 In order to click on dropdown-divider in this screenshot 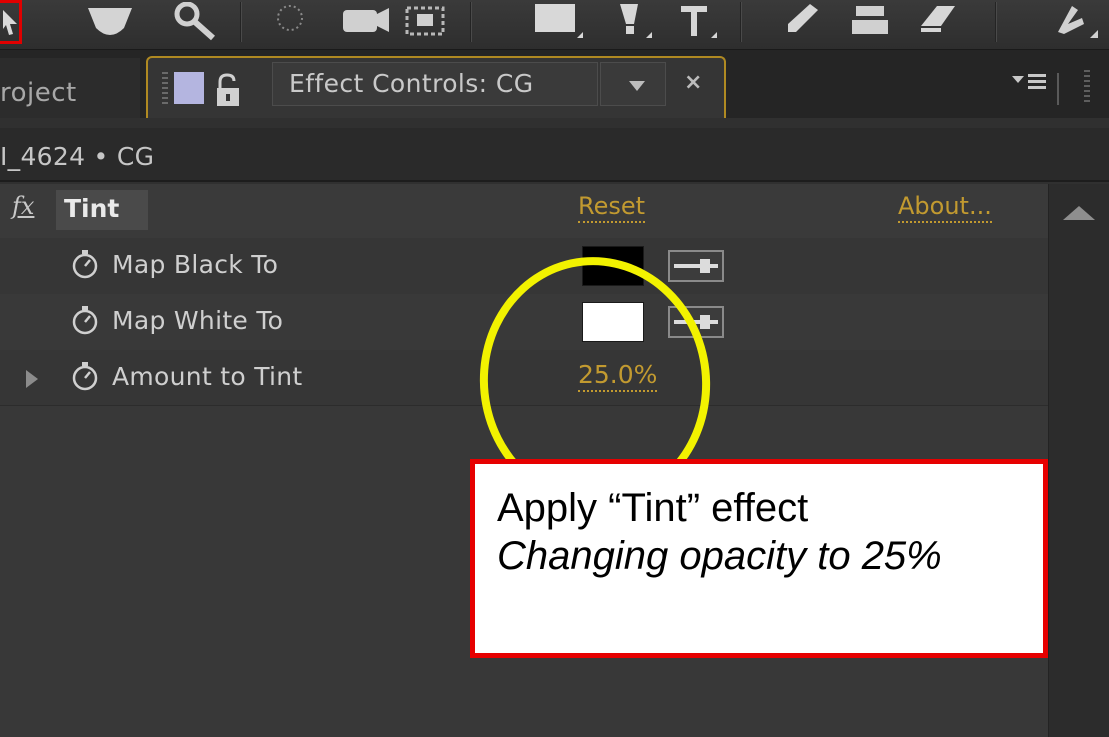, I will do `click(1058, 89)`.